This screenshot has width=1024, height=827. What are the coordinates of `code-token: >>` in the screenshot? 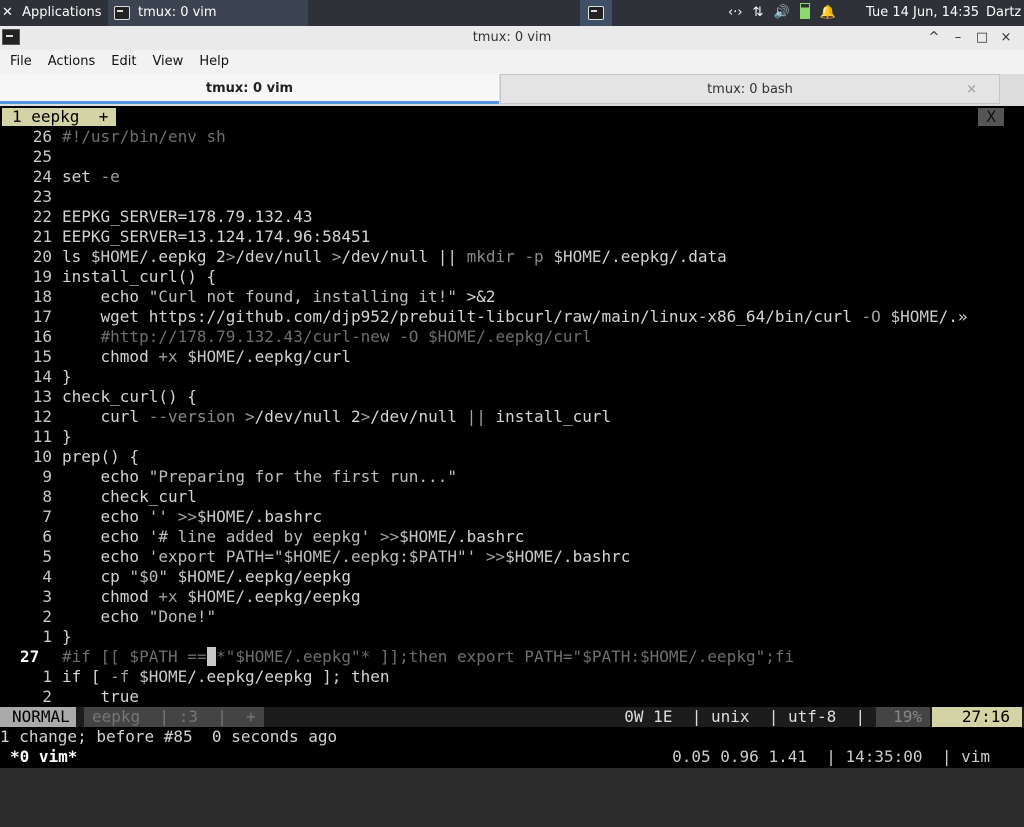 It's located at (182, 516).